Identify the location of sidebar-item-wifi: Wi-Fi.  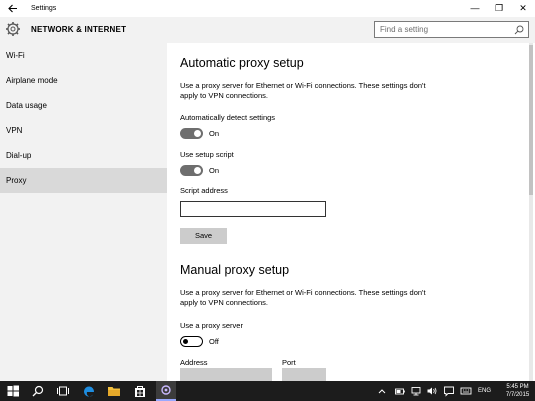
(83, 55).